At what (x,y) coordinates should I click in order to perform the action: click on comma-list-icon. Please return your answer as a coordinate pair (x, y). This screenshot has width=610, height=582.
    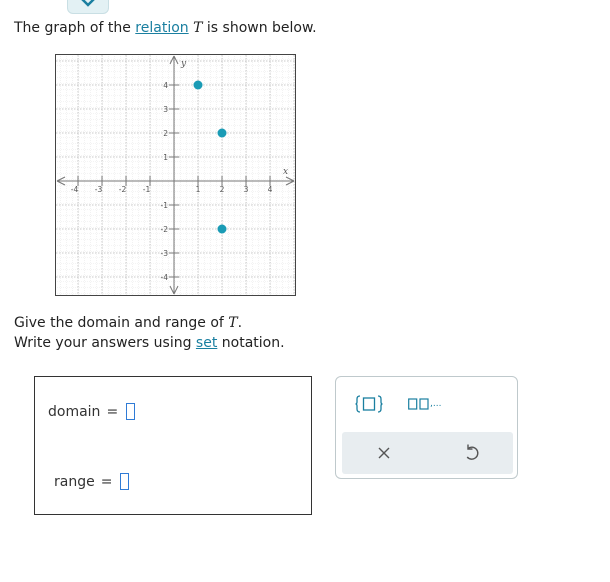
    Looking at the image, I should click on (418, 404).